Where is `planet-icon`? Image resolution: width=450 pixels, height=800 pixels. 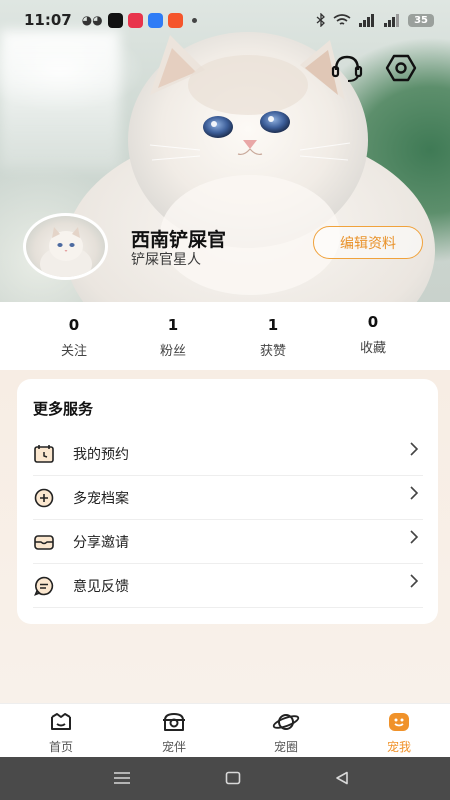
planet-icon is located at coordinates (286, 722).